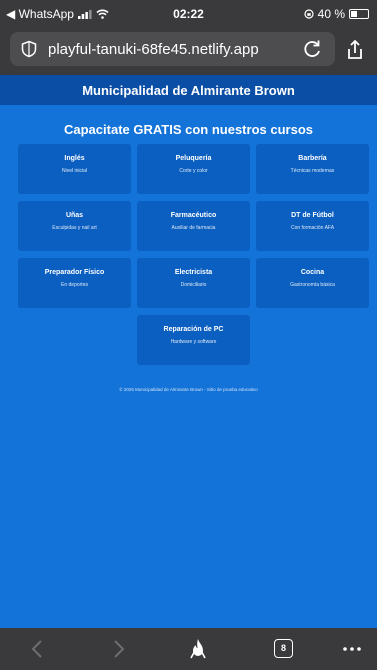  I want to click on course-title: Barbería, so click(312, 158).